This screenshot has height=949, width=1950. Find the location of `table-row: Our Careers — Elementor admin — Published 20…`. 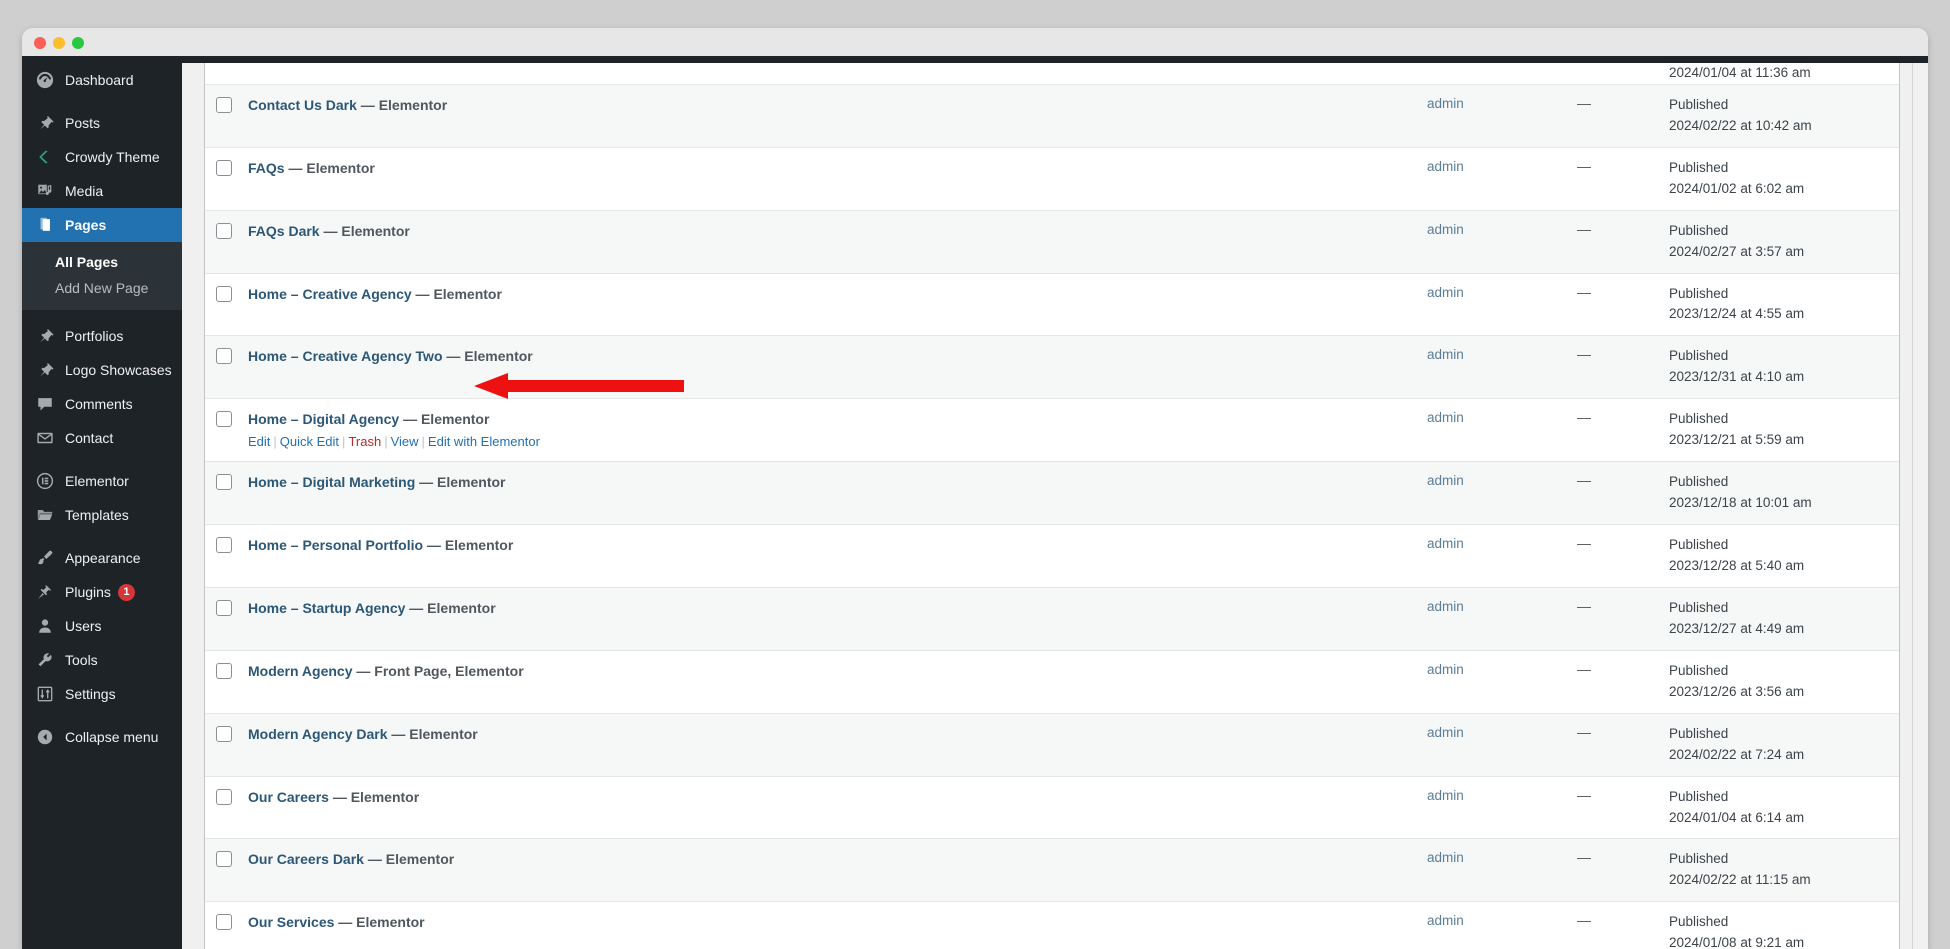

table-row: Our Careers — Elementor admin — Published 20… is located at coordinates (1052, 808).